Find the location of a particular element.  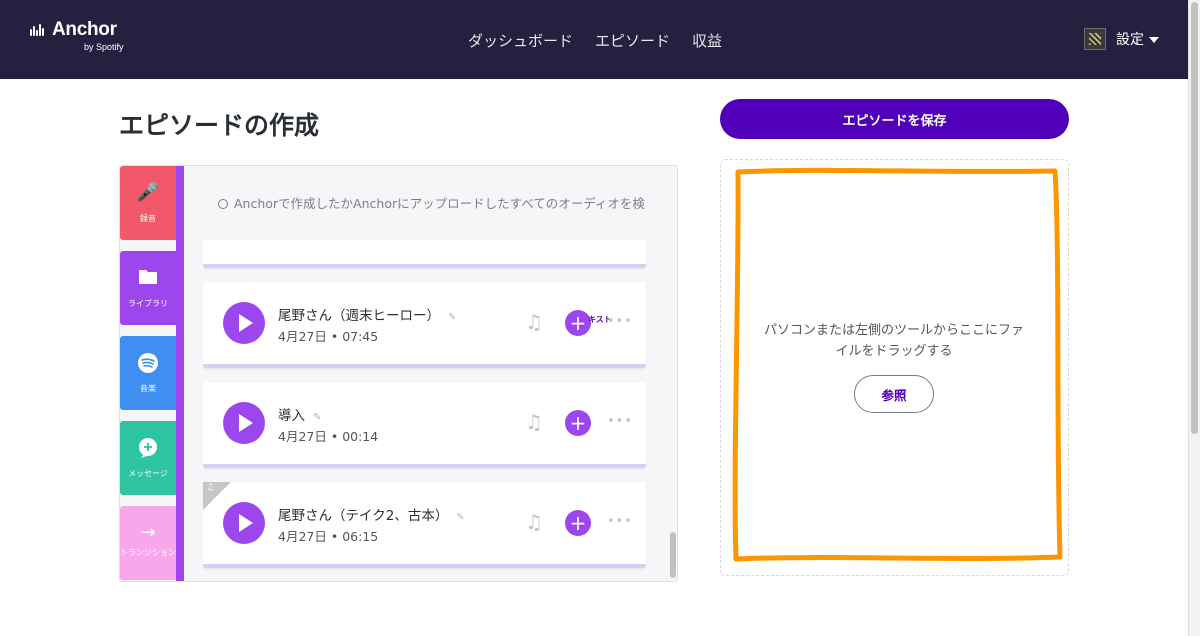

tab-message: メッセージ is located at coordinates (148, 458).